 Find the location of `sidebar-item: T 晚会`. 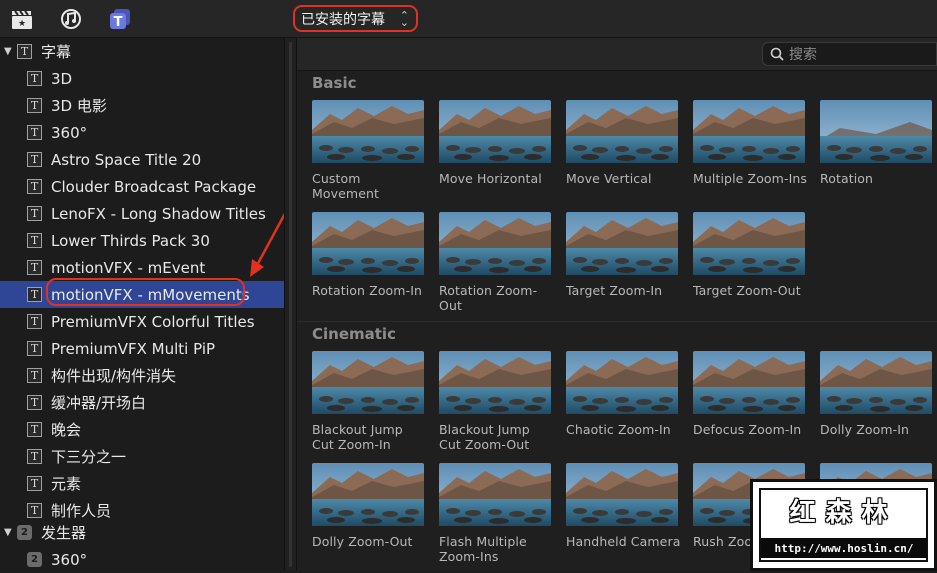

sidebar-item: T 晚会 is located at coordinates (142, 429).